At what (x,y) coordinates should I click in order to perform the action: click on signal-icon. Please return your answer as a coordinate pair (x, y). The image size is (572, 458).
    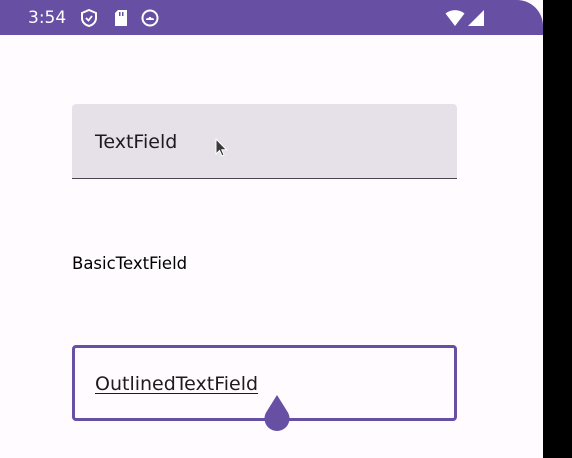
    Looking at the image, I should click on (476, 18).